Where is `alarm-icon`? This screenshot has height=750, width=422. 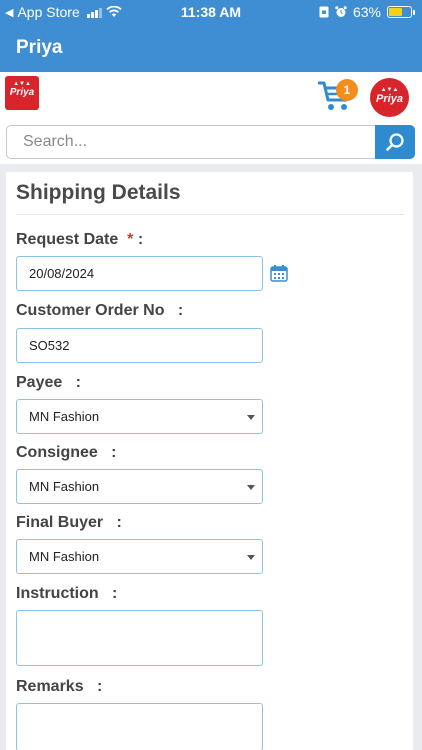
alarm-icon is located at coordinates (341, 11).